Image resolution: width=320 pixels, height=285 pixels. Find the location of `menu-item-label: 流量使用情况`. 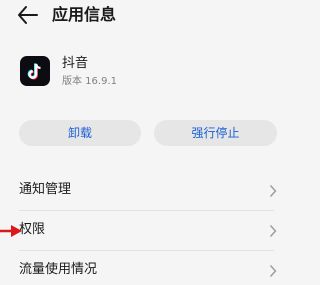

menu-item-label: 流量使用情况 is located at coordinates (58, 269).